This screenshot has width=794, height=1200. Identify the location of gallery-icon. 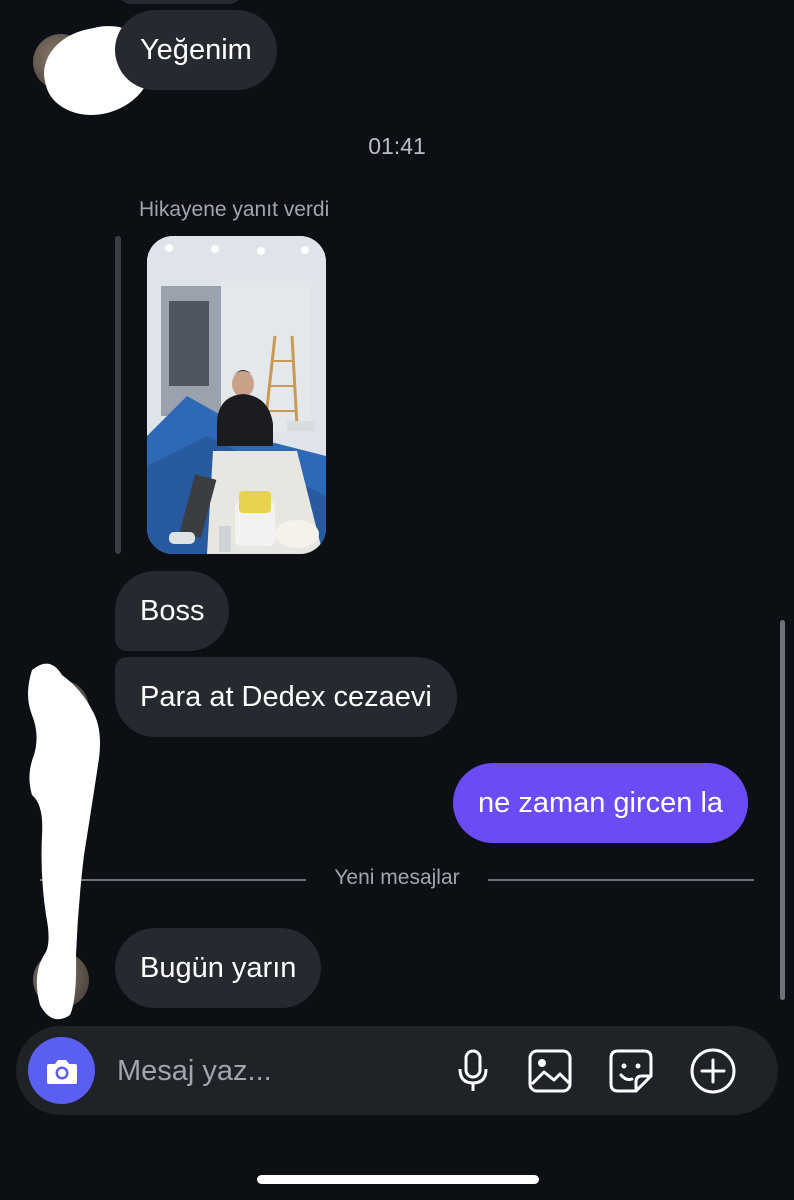
(550, 1071).